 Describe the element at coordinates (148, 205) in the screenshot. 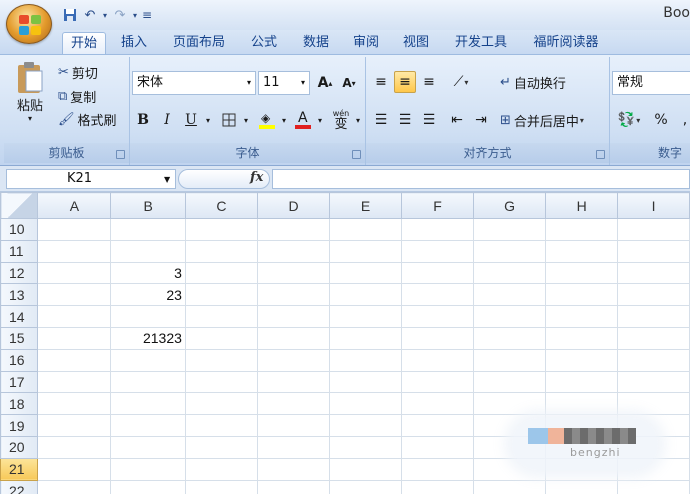

I see `column-header-b: B` at that location.